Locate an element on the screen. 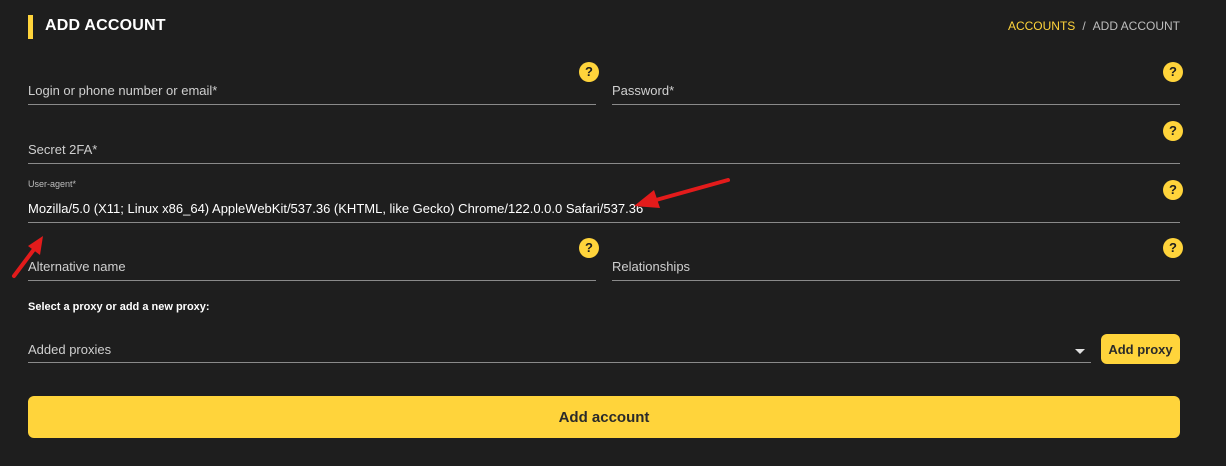 Image resolution: width=1226 pixels, height=466 pixels. login-help-icon: ? is located at coordinates (589, 72).